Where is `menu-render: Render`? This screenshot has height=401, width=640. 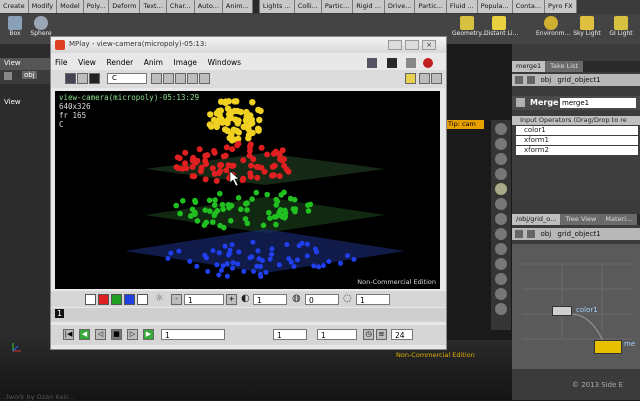 menu-render: Render is located at coordinates (119, 63).